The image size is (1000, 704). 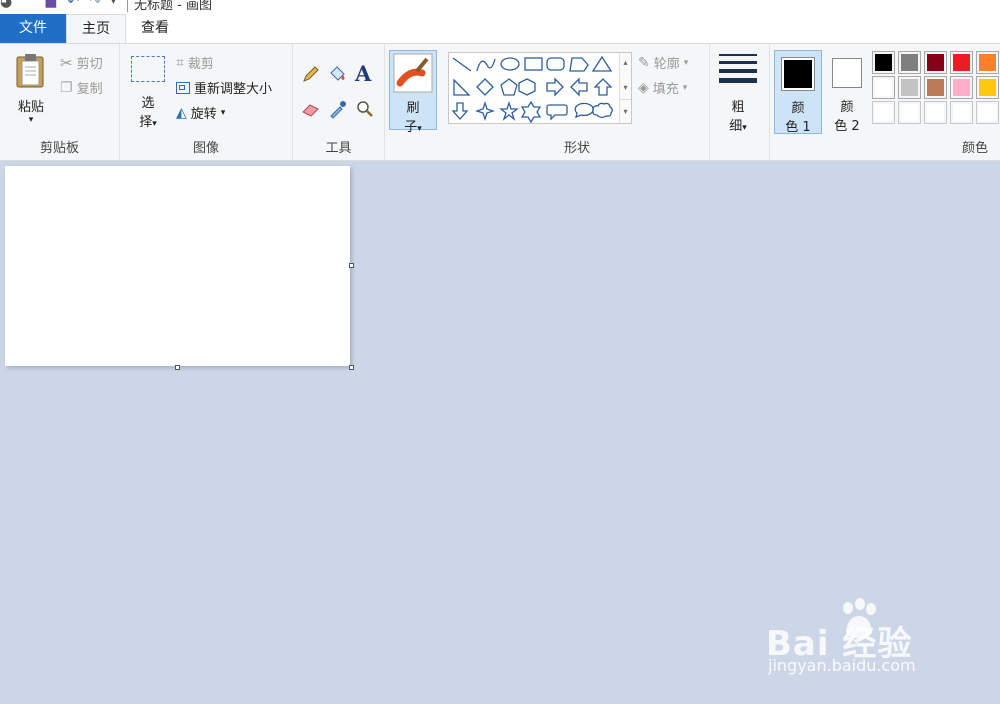 I want to click on scissors-icon: ✂, so click(x=66, y=62).